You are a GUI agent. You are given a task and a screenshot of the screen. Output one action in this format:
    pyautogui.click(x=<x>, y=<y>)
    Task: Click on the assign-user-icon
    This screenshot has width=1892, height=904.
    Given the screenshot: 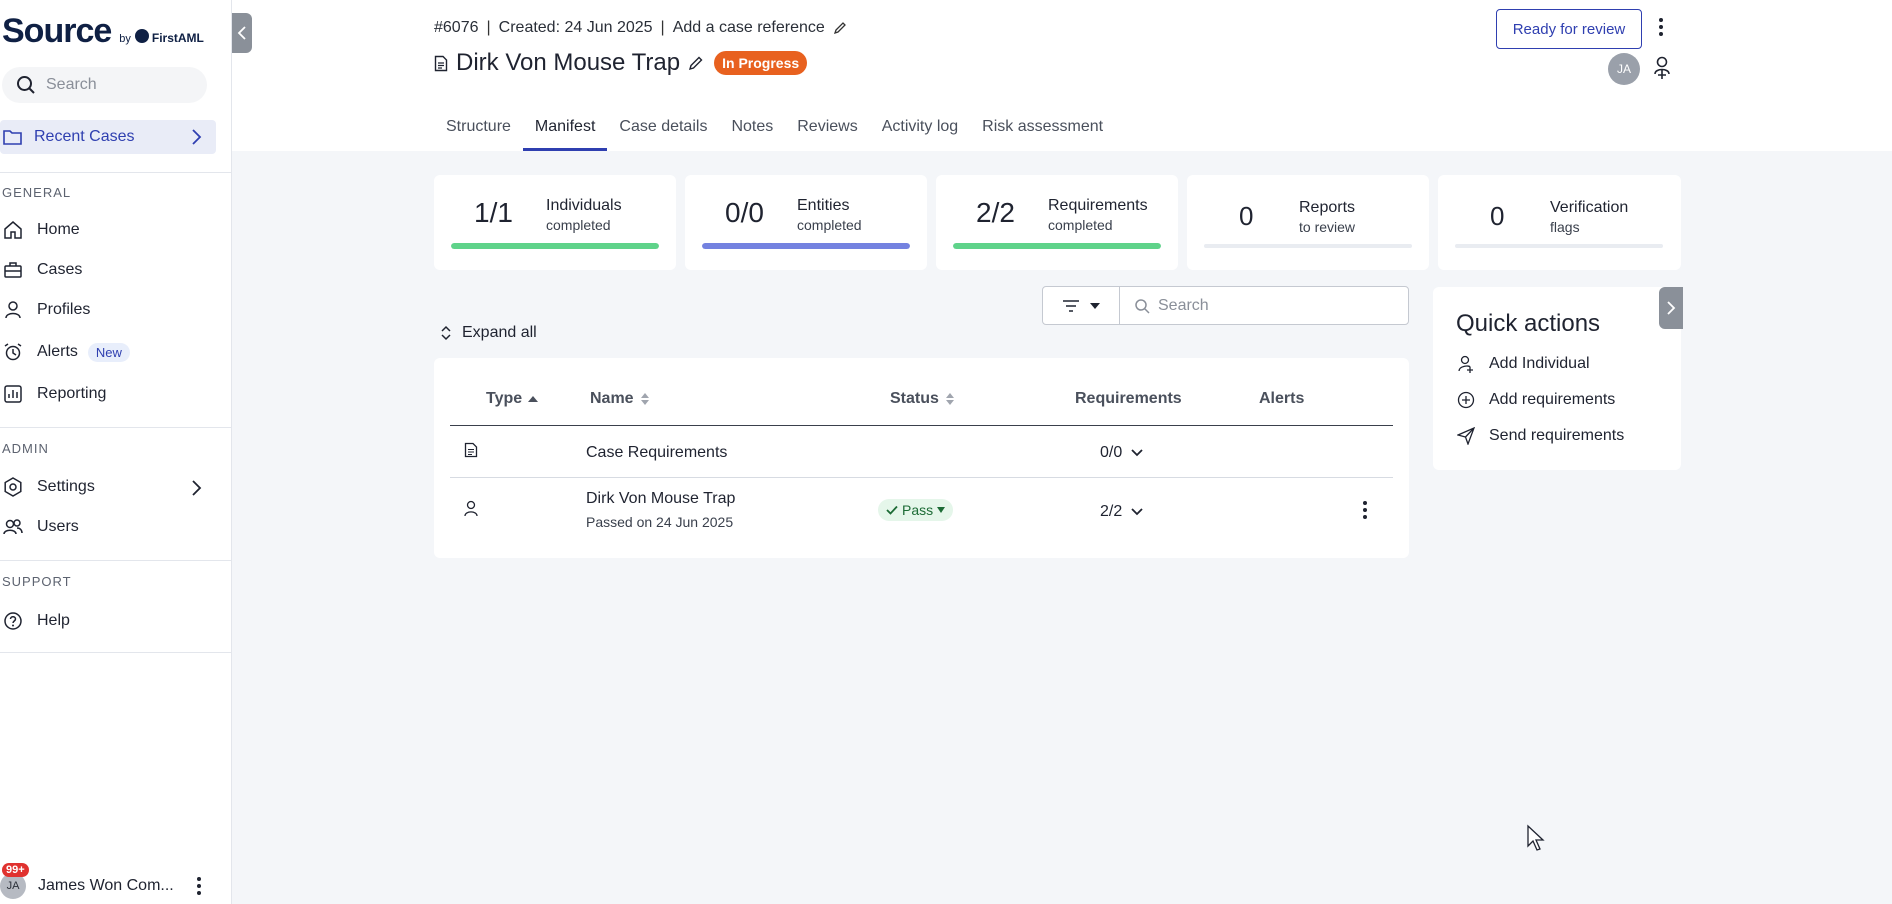 What is the action you would take?
    pyautogui.click(x=1662, y=68)
    